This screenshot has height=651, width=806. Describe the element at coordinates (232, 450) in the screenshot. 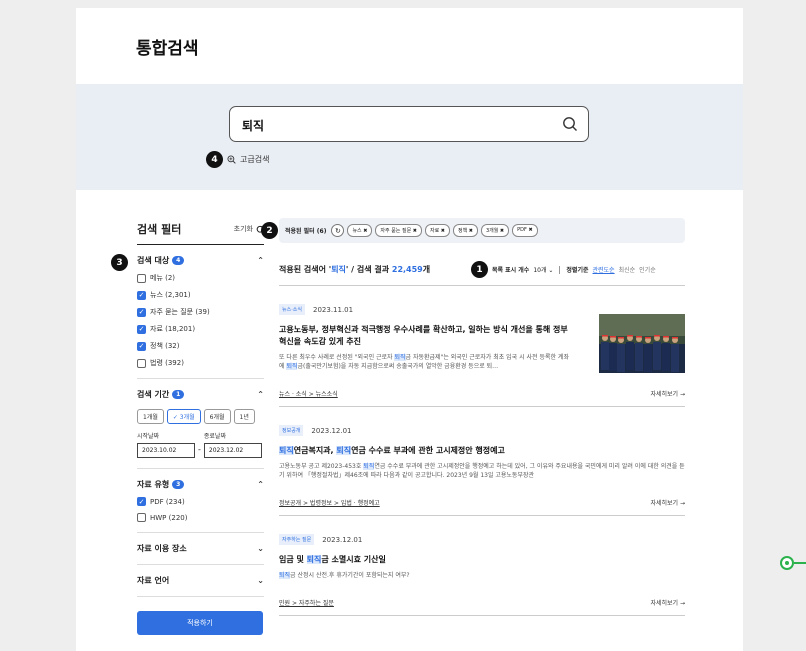

I see `end-date-field: 2023.12.02` at that location.